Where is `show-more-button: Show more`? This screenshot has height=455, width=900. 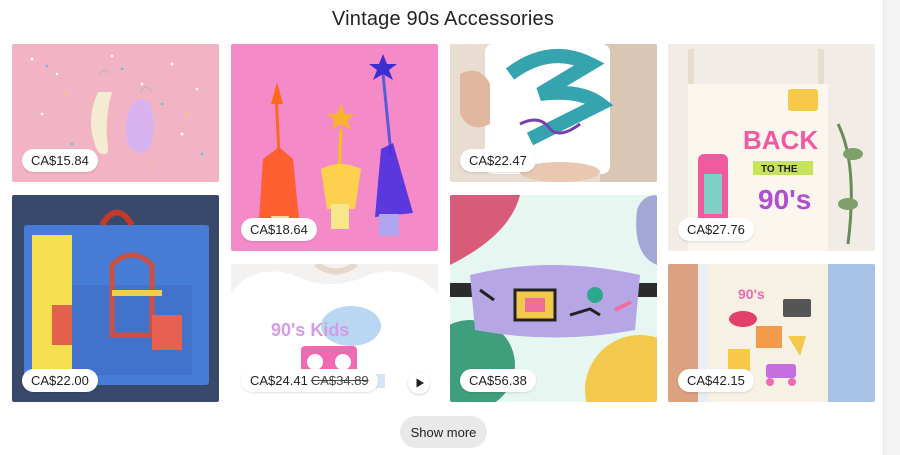
show-more-button: Show more is located at coordinates (443, 432).